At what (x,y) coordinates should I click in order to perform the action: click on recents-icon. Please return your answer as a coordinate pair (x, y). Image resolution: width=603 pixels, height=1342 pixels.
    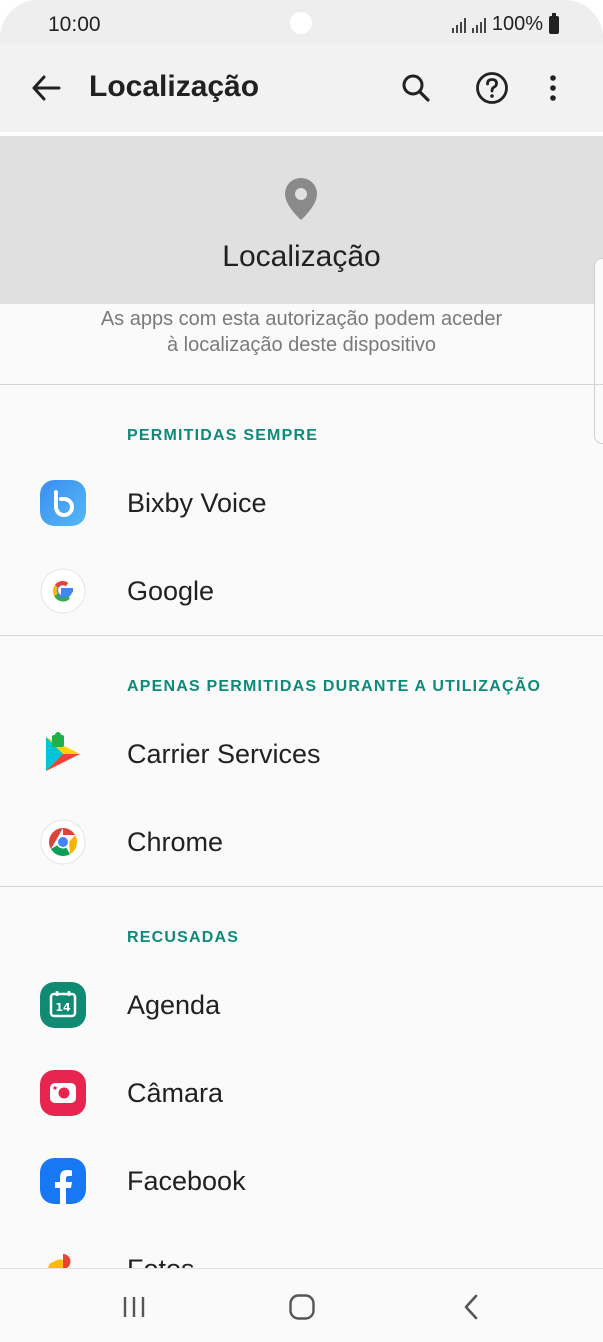
    Looking at the image, I should click on (134, 1307).